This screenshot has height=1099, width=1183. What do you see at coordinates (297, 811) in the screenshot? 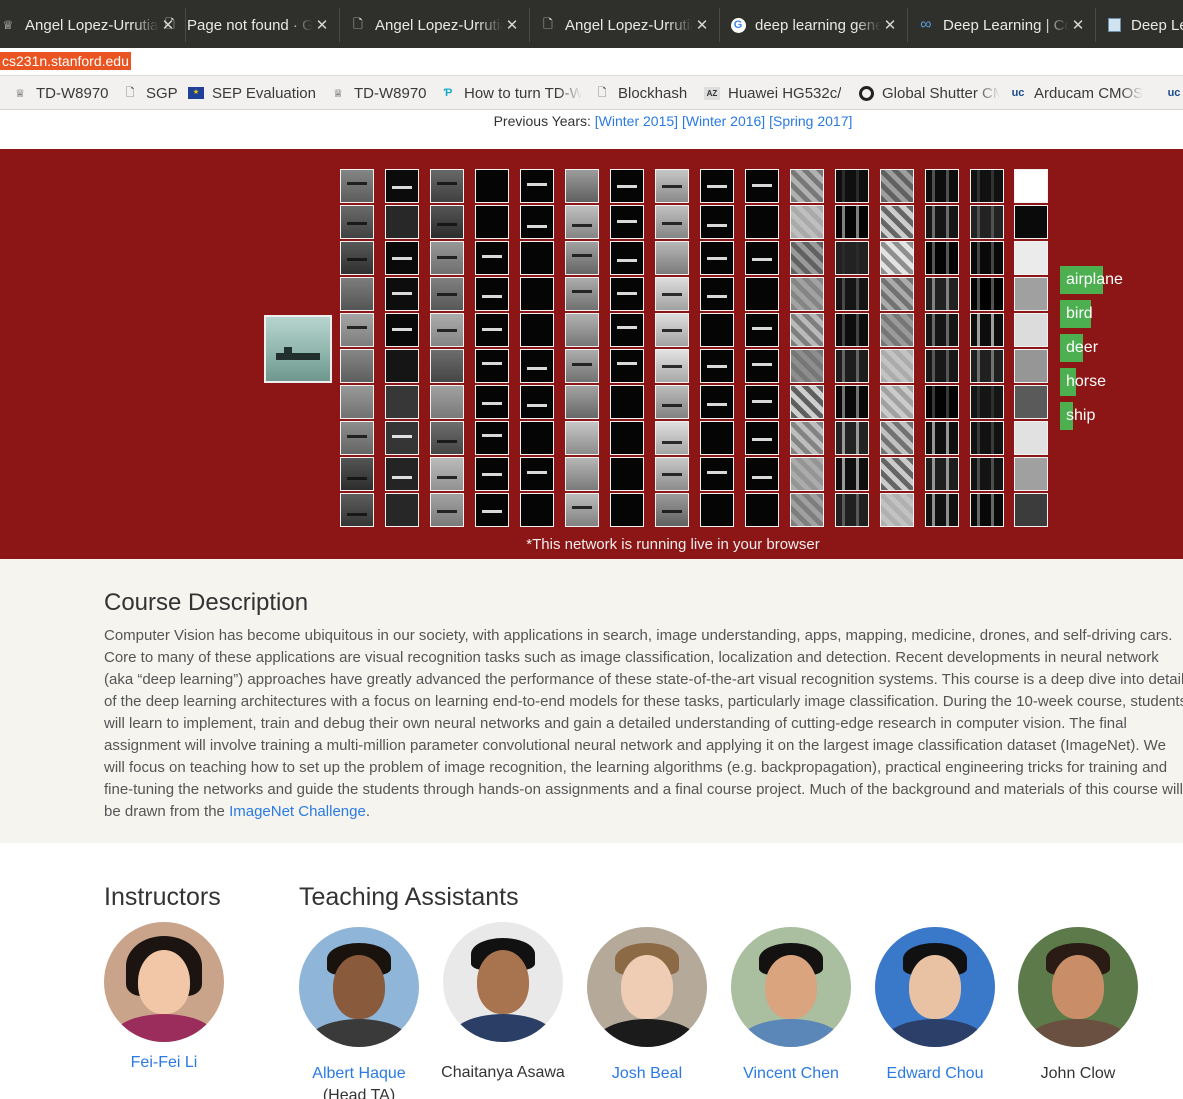
I see `imagenet-challenge-link: ImageNet Challenge` at bounding box center [297, 811].